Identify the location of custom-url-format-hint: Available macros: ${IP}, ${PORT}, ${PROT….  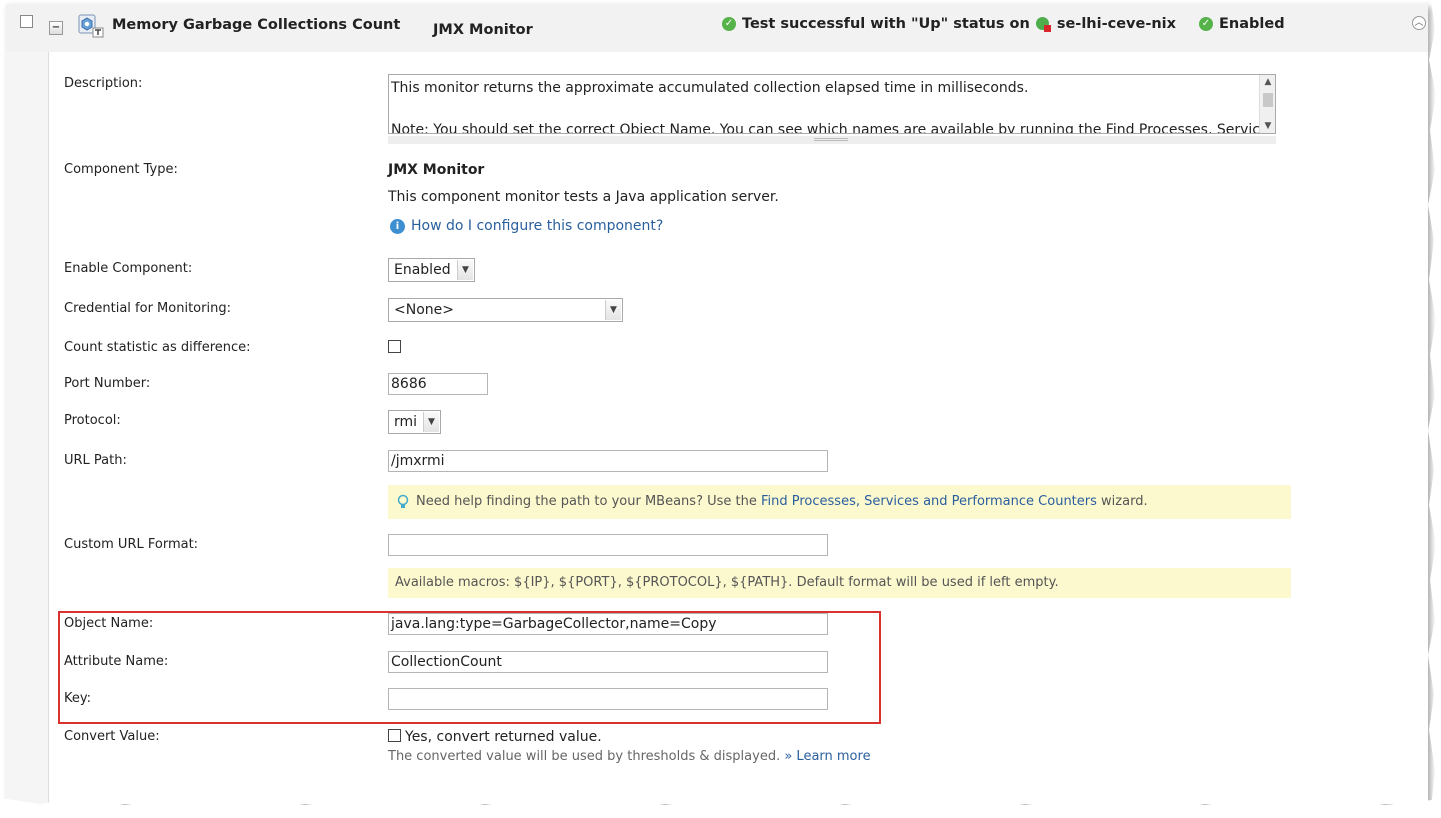
(839, 583).